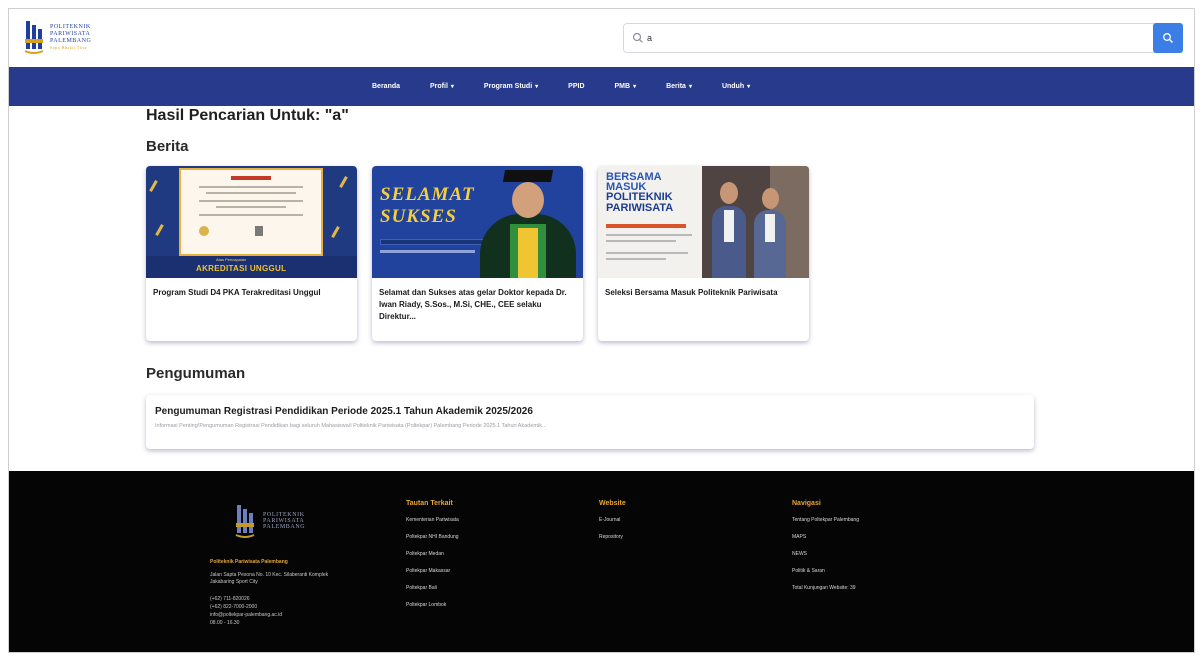  Describe the element at coordinates (71, 41) in the screenshot. I see `logo-line: PALEMBANG` at that location.